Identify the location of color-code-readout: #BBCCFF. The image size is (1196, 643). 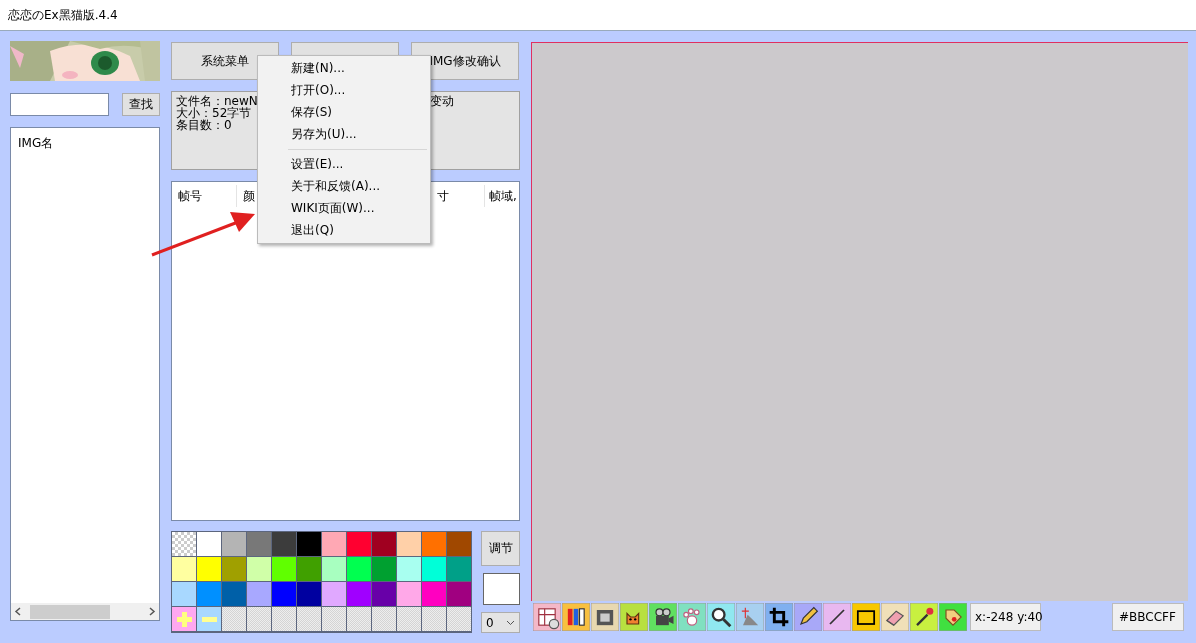
(1148, 617).